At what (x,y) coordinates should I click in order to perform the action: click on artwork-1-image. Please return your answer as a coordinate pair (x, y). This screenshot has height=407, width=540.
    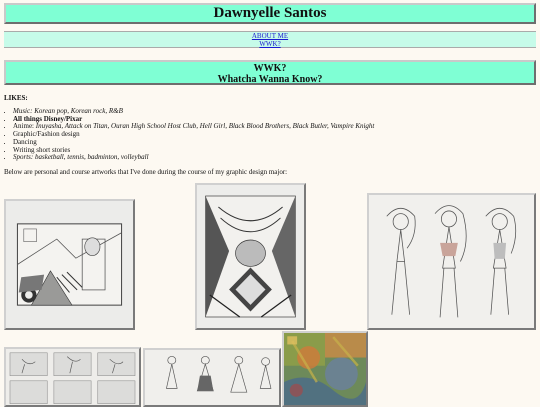
    Looking at the image, I should click on (69, 264).